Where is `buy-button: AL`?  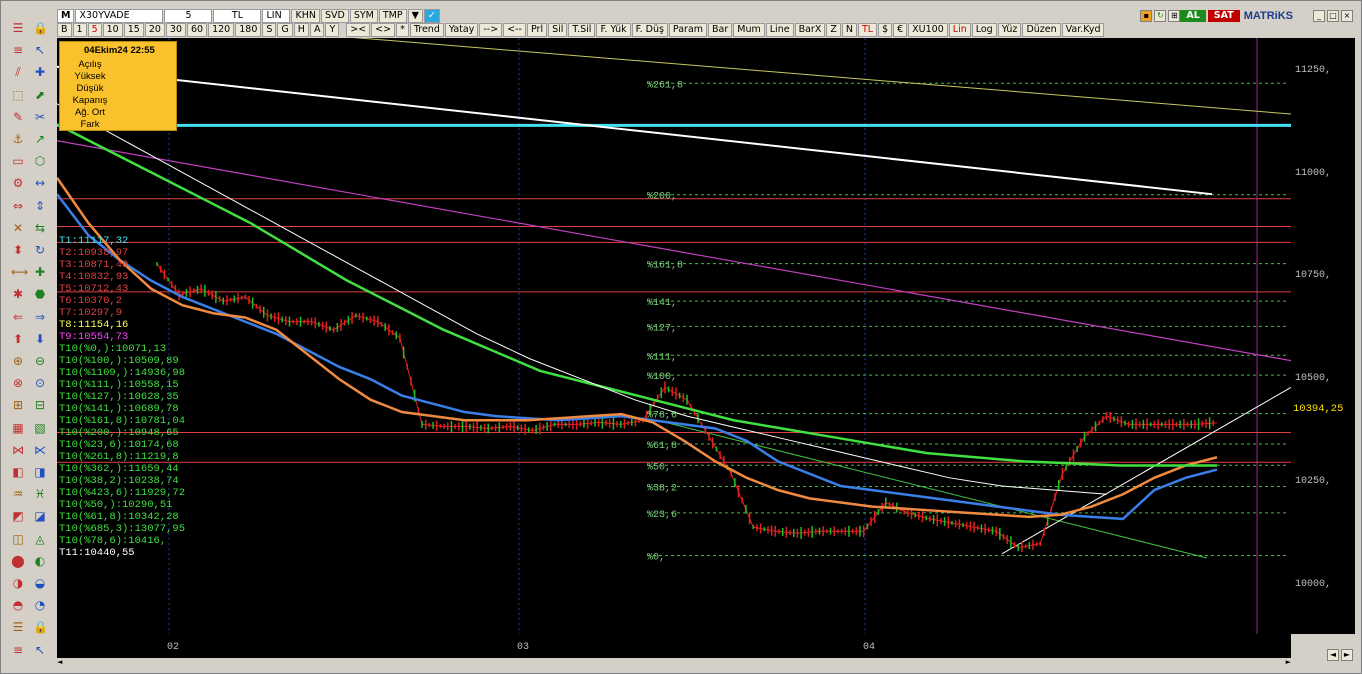
buy-button: AL is located at coordinates (1193, 16).